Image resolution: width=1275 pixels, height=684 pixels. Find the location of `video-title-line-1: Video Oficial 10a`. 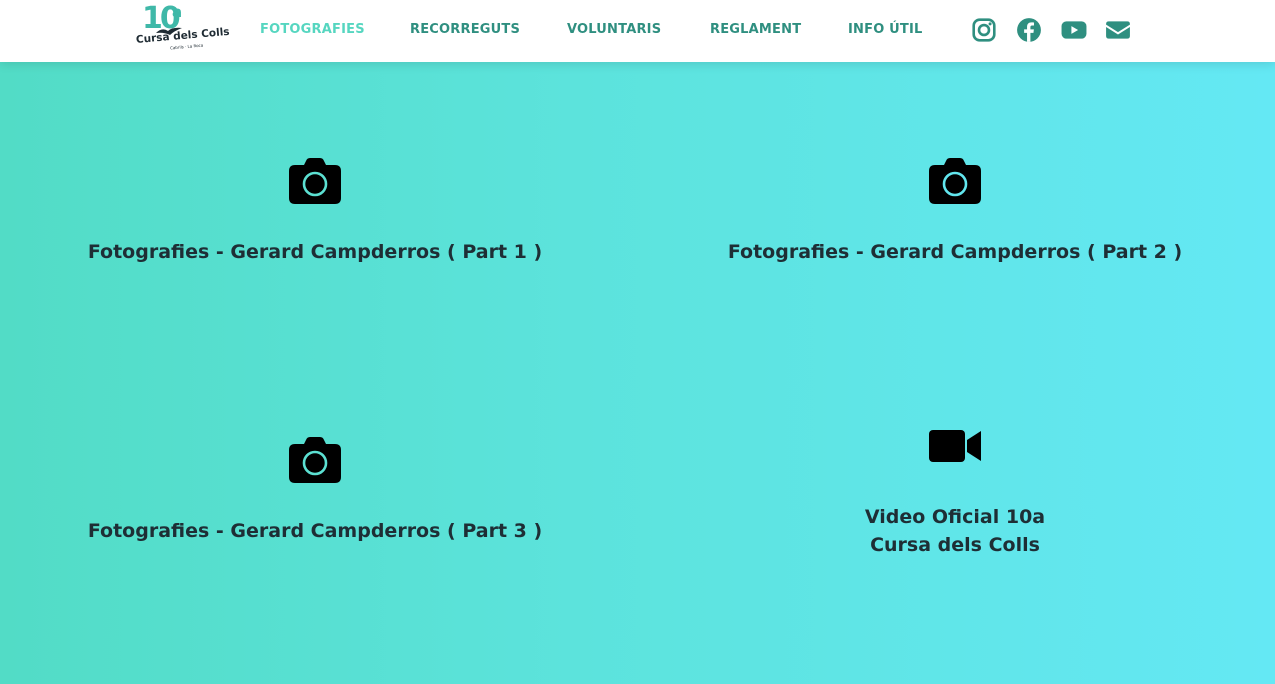

video-title-line-1: Video Oficial 10a is located at coordinates (955, 517).